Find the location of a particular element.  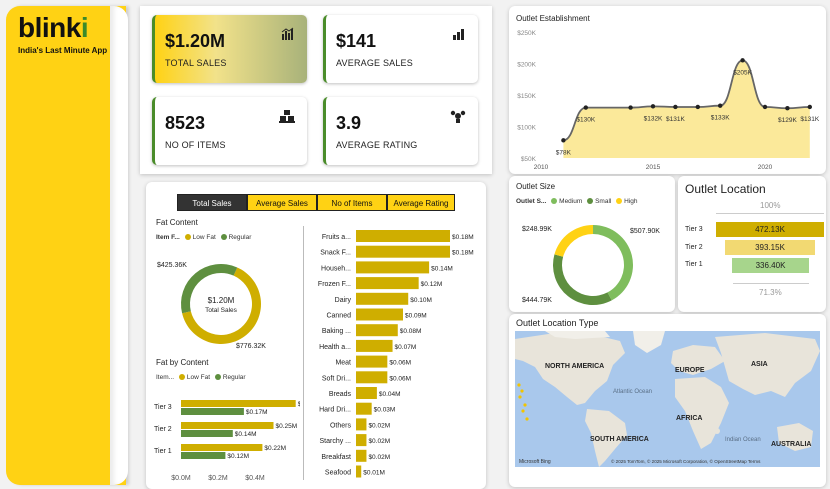

tab-average-rating: Average Rating is located at coordinates (421, 202).